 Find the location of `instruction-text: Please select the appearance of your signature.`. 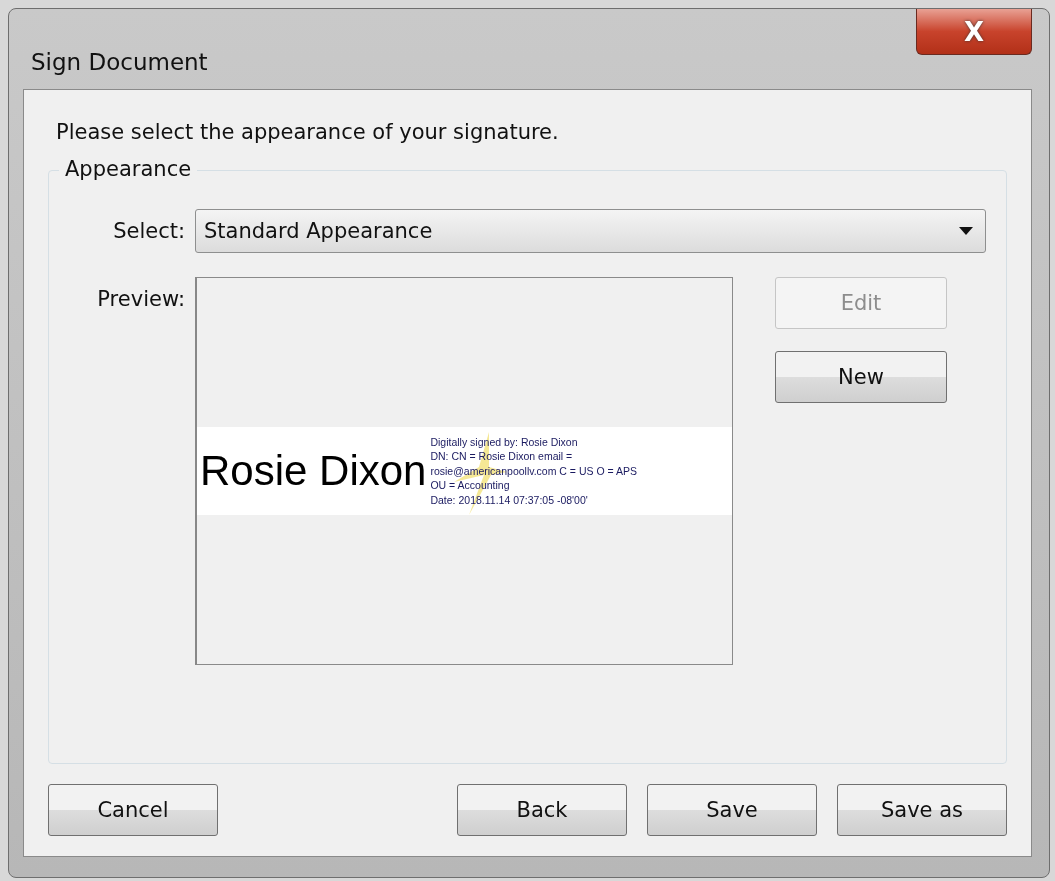

instruction-text: Please select the appearance of your signature. is located at coordinates (308, 132).